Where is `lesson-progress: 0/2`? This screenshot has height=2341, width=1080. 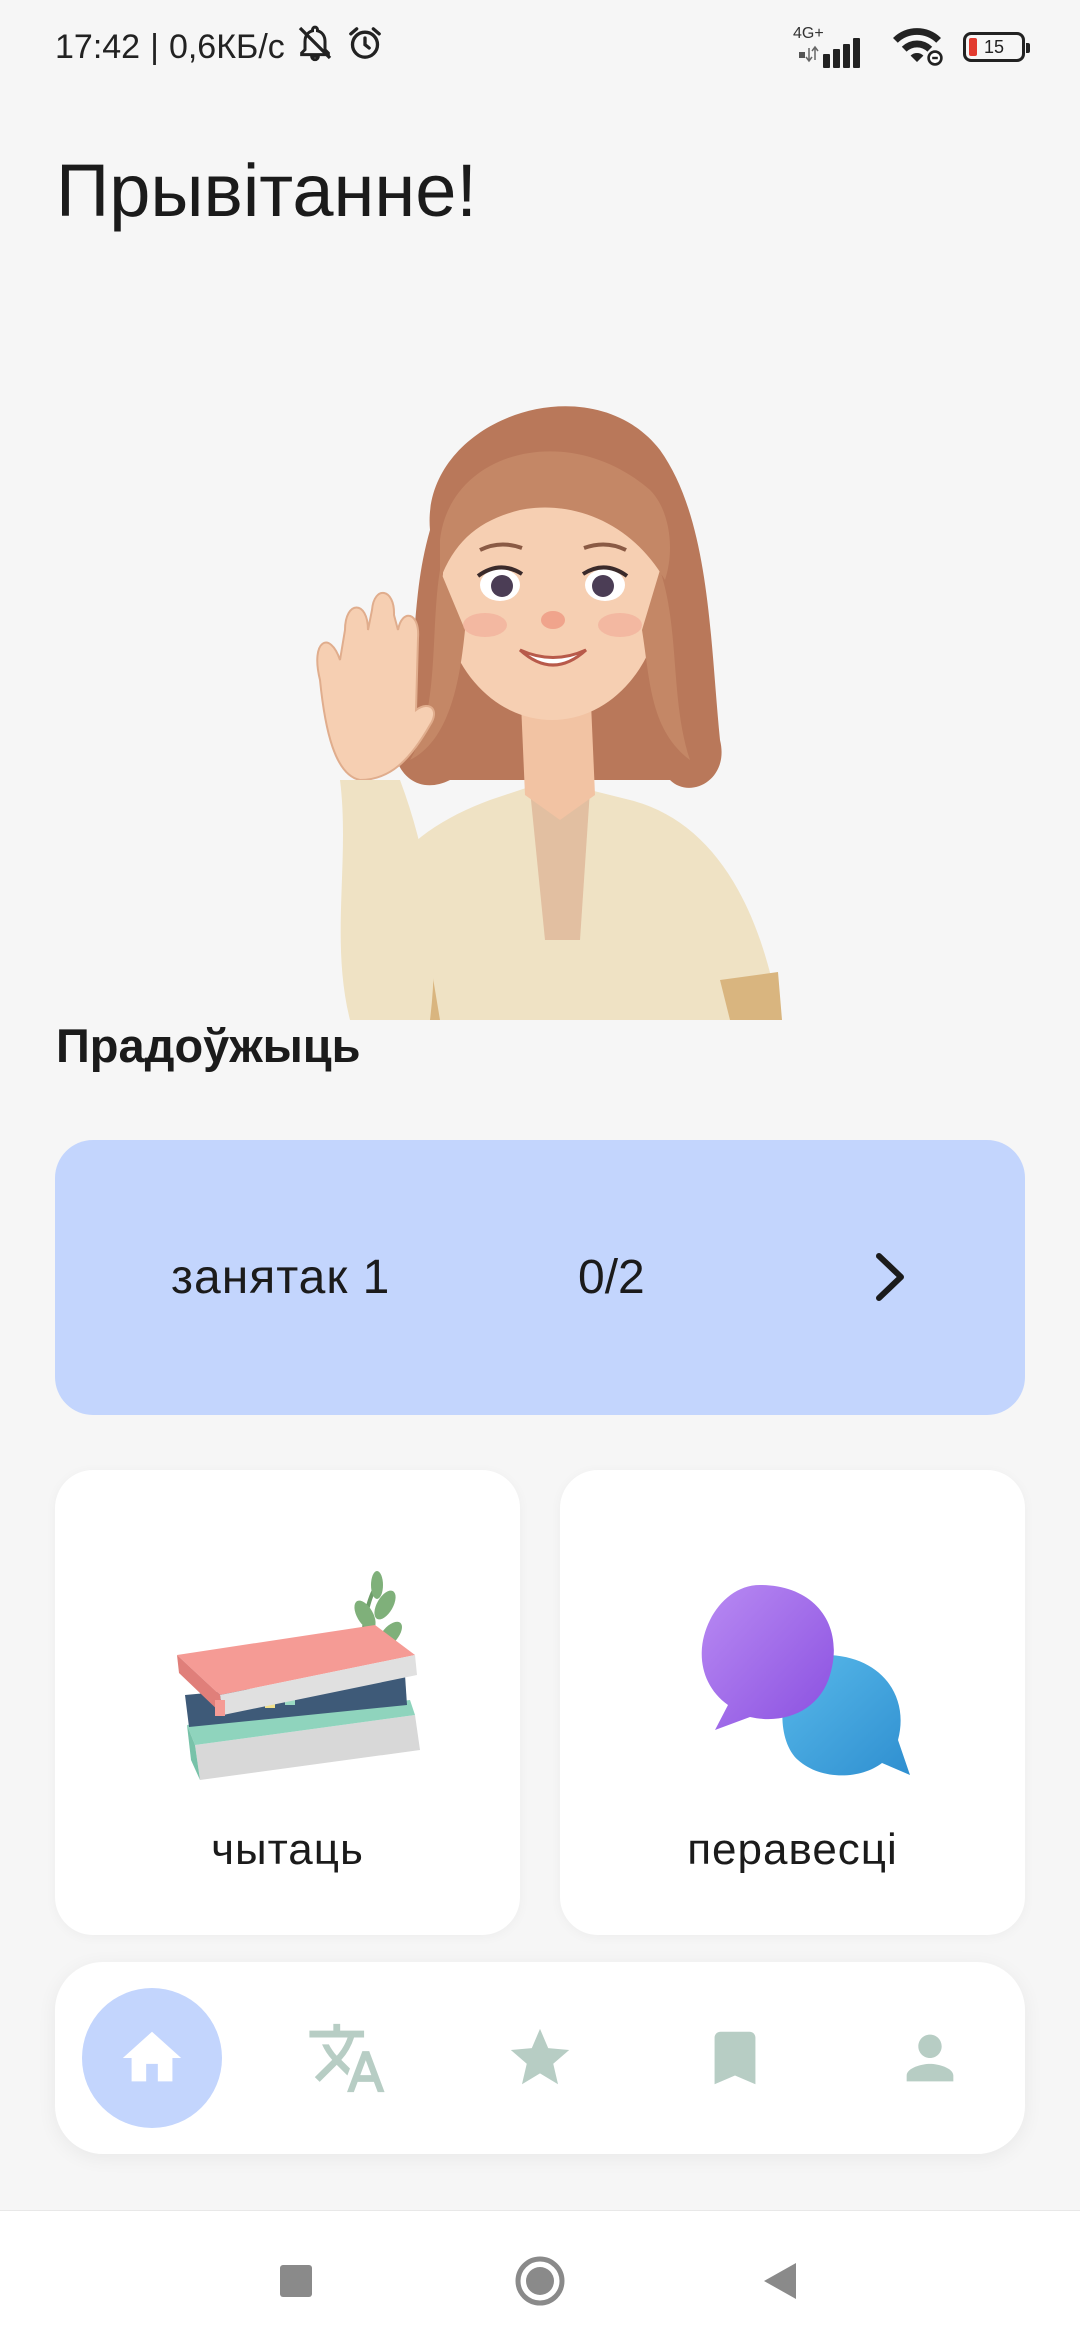
lesson-progress: 0/2 is located at coordinates (611, 1277).